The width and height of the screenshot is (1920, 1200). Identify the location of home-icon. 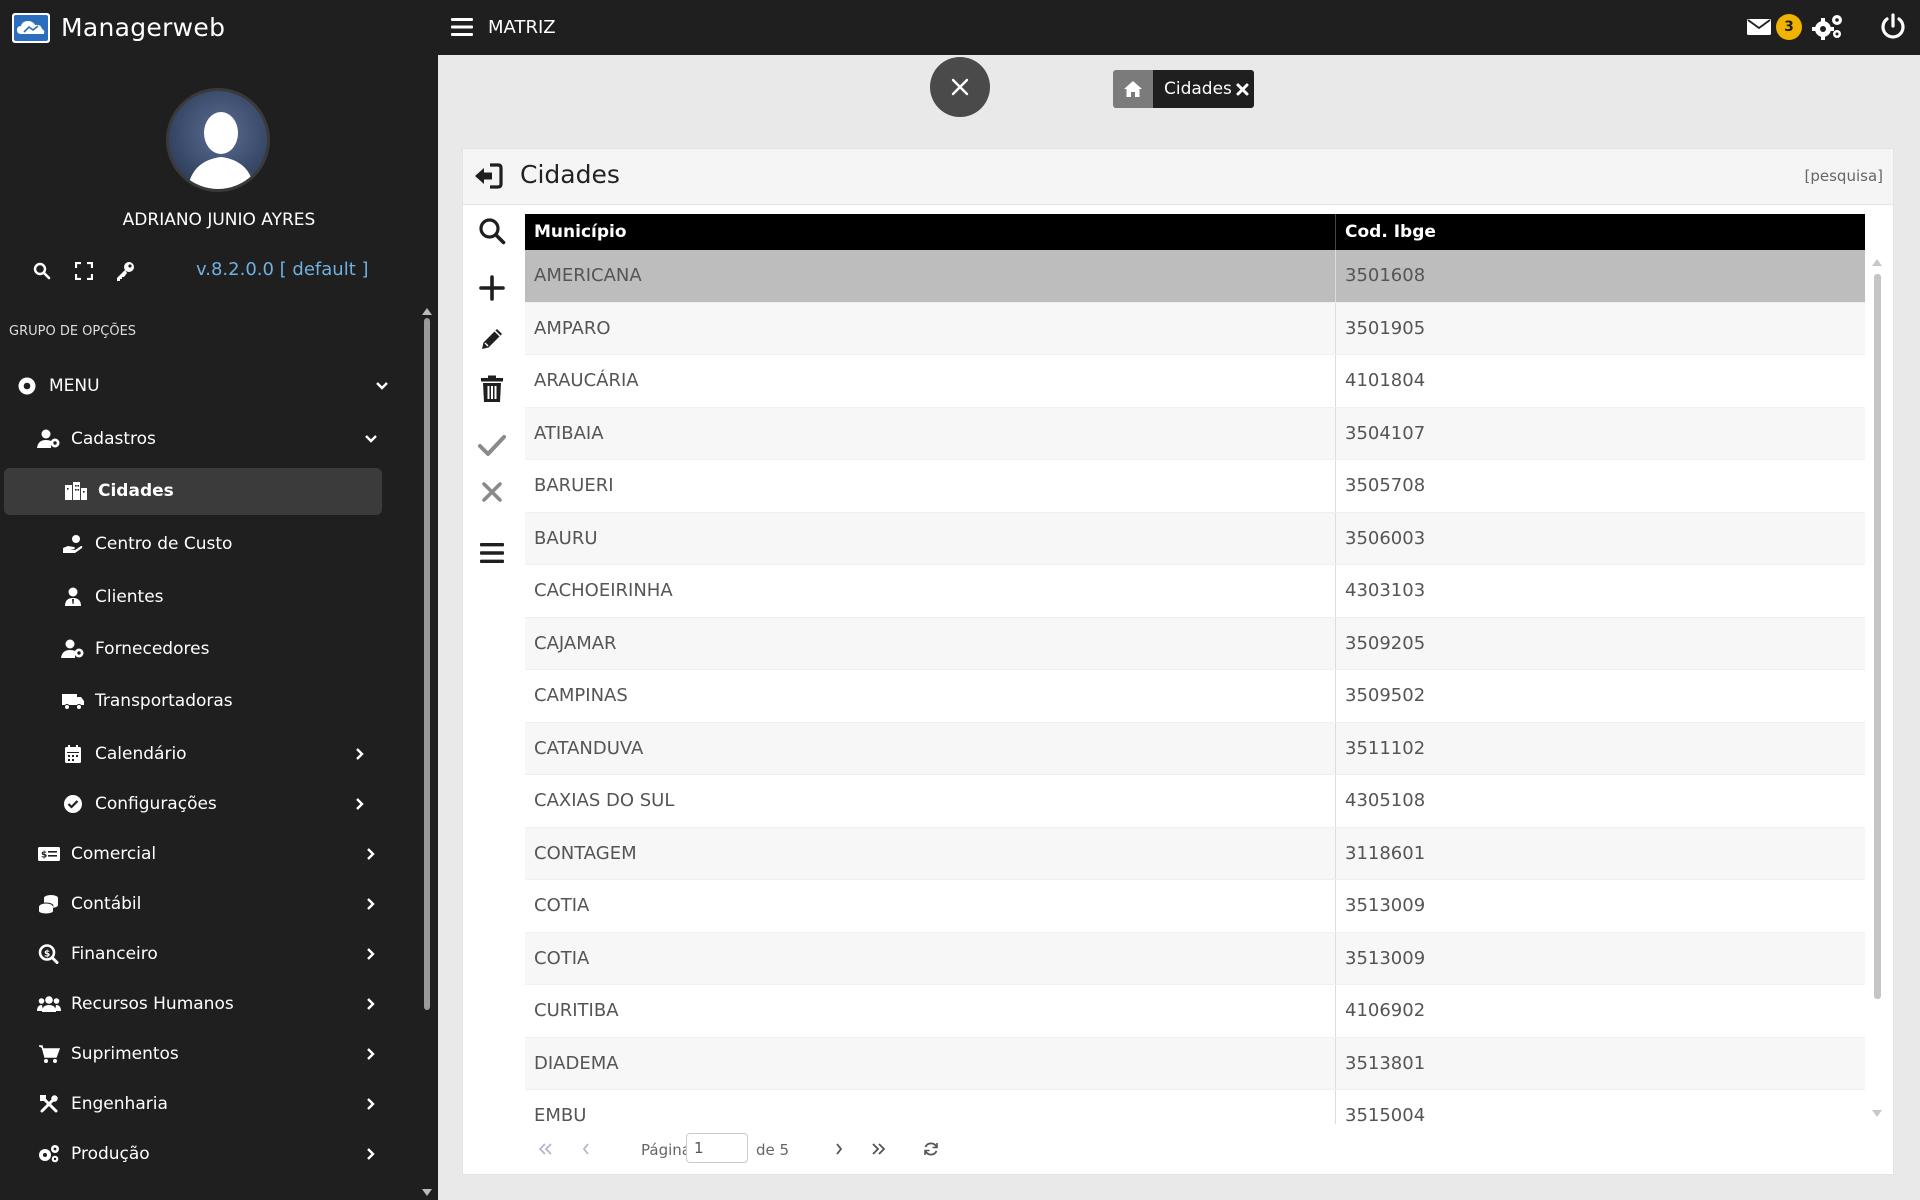
(1133, 89).